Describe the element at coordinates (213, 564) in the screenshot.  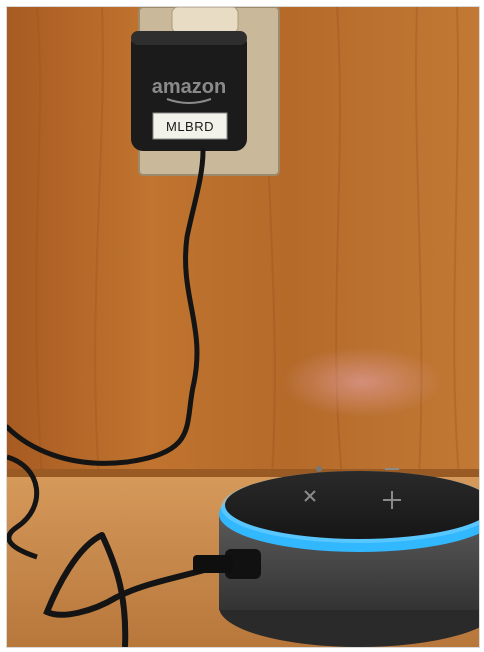
I see `power-plug` at that location.